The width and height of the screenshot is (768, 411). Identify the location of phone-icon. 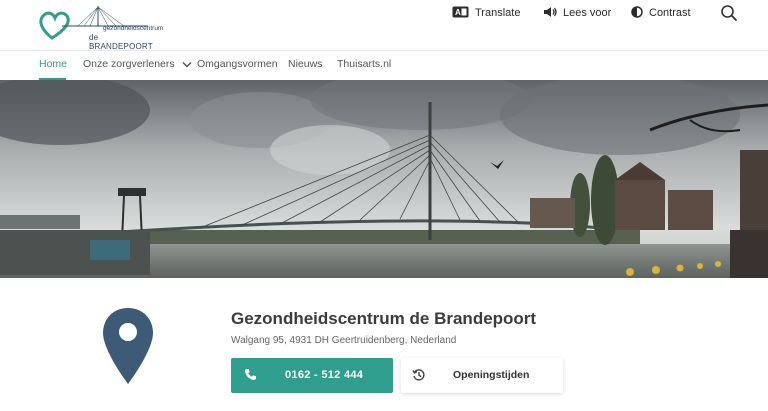
(250, 377).